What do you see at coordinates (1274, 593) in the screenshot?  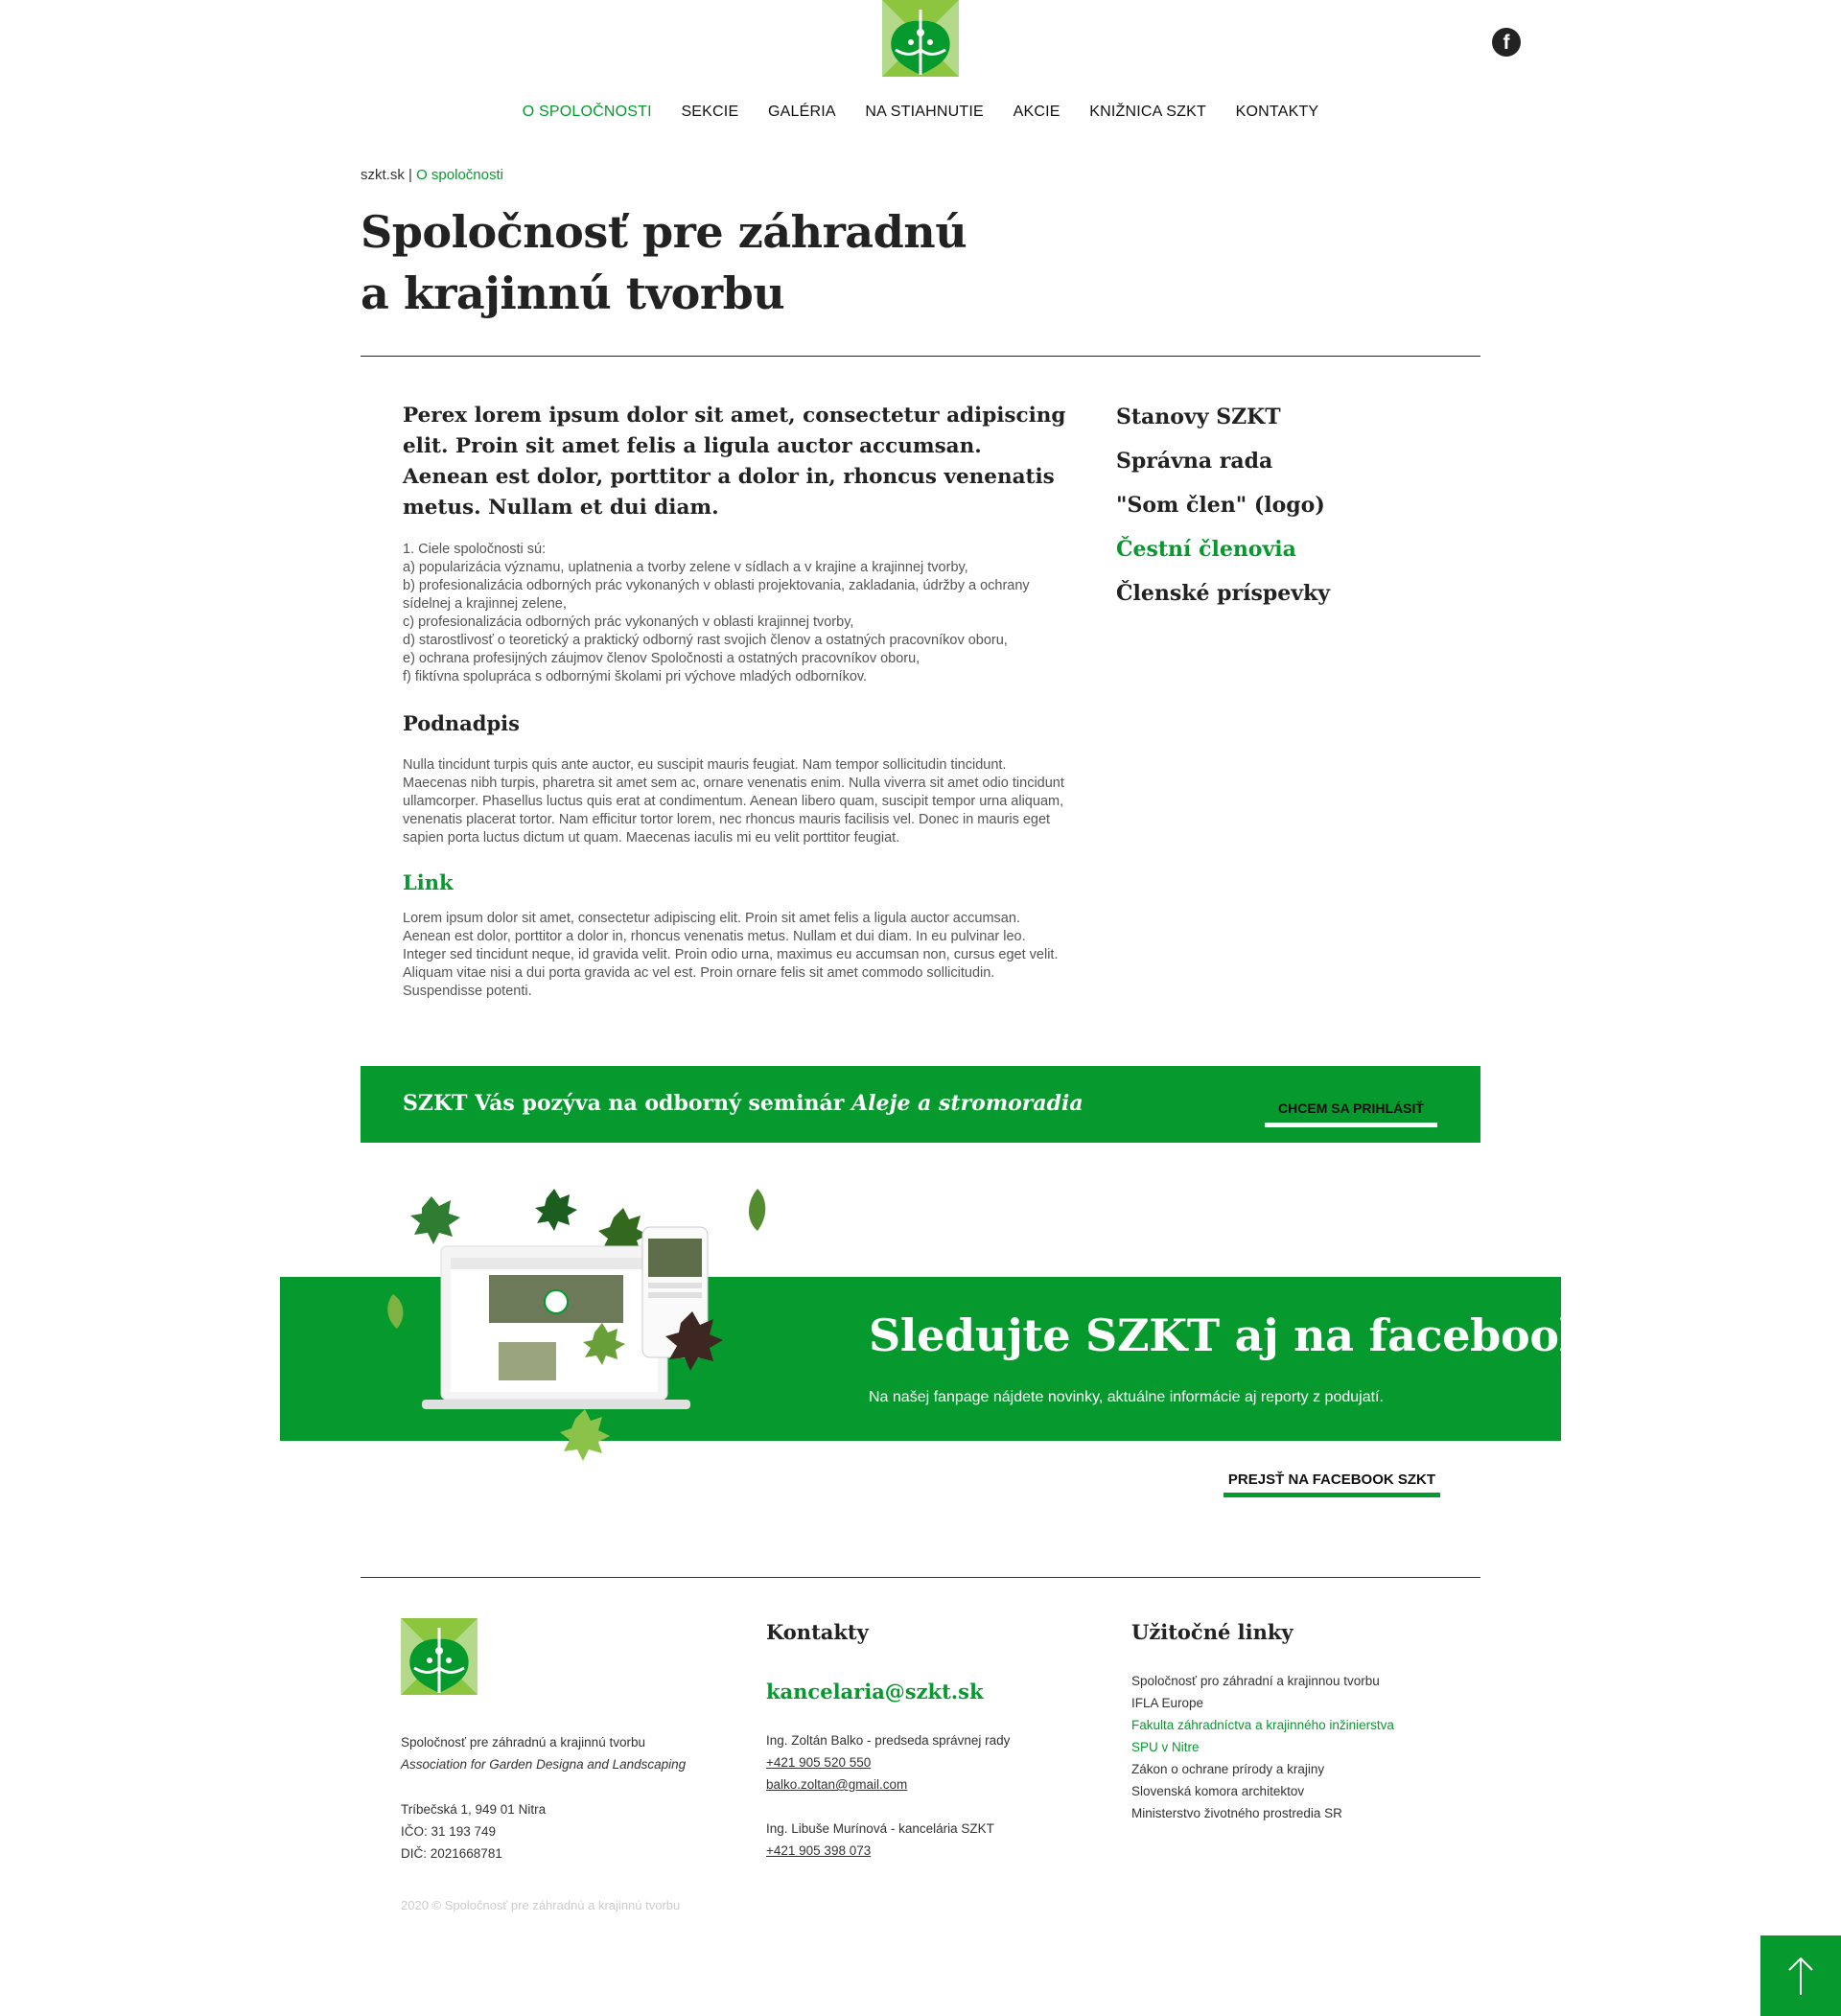 I see `side-menu-item-clenske-prispevky: Členské príspevky` at bounding box center [1274, 593].